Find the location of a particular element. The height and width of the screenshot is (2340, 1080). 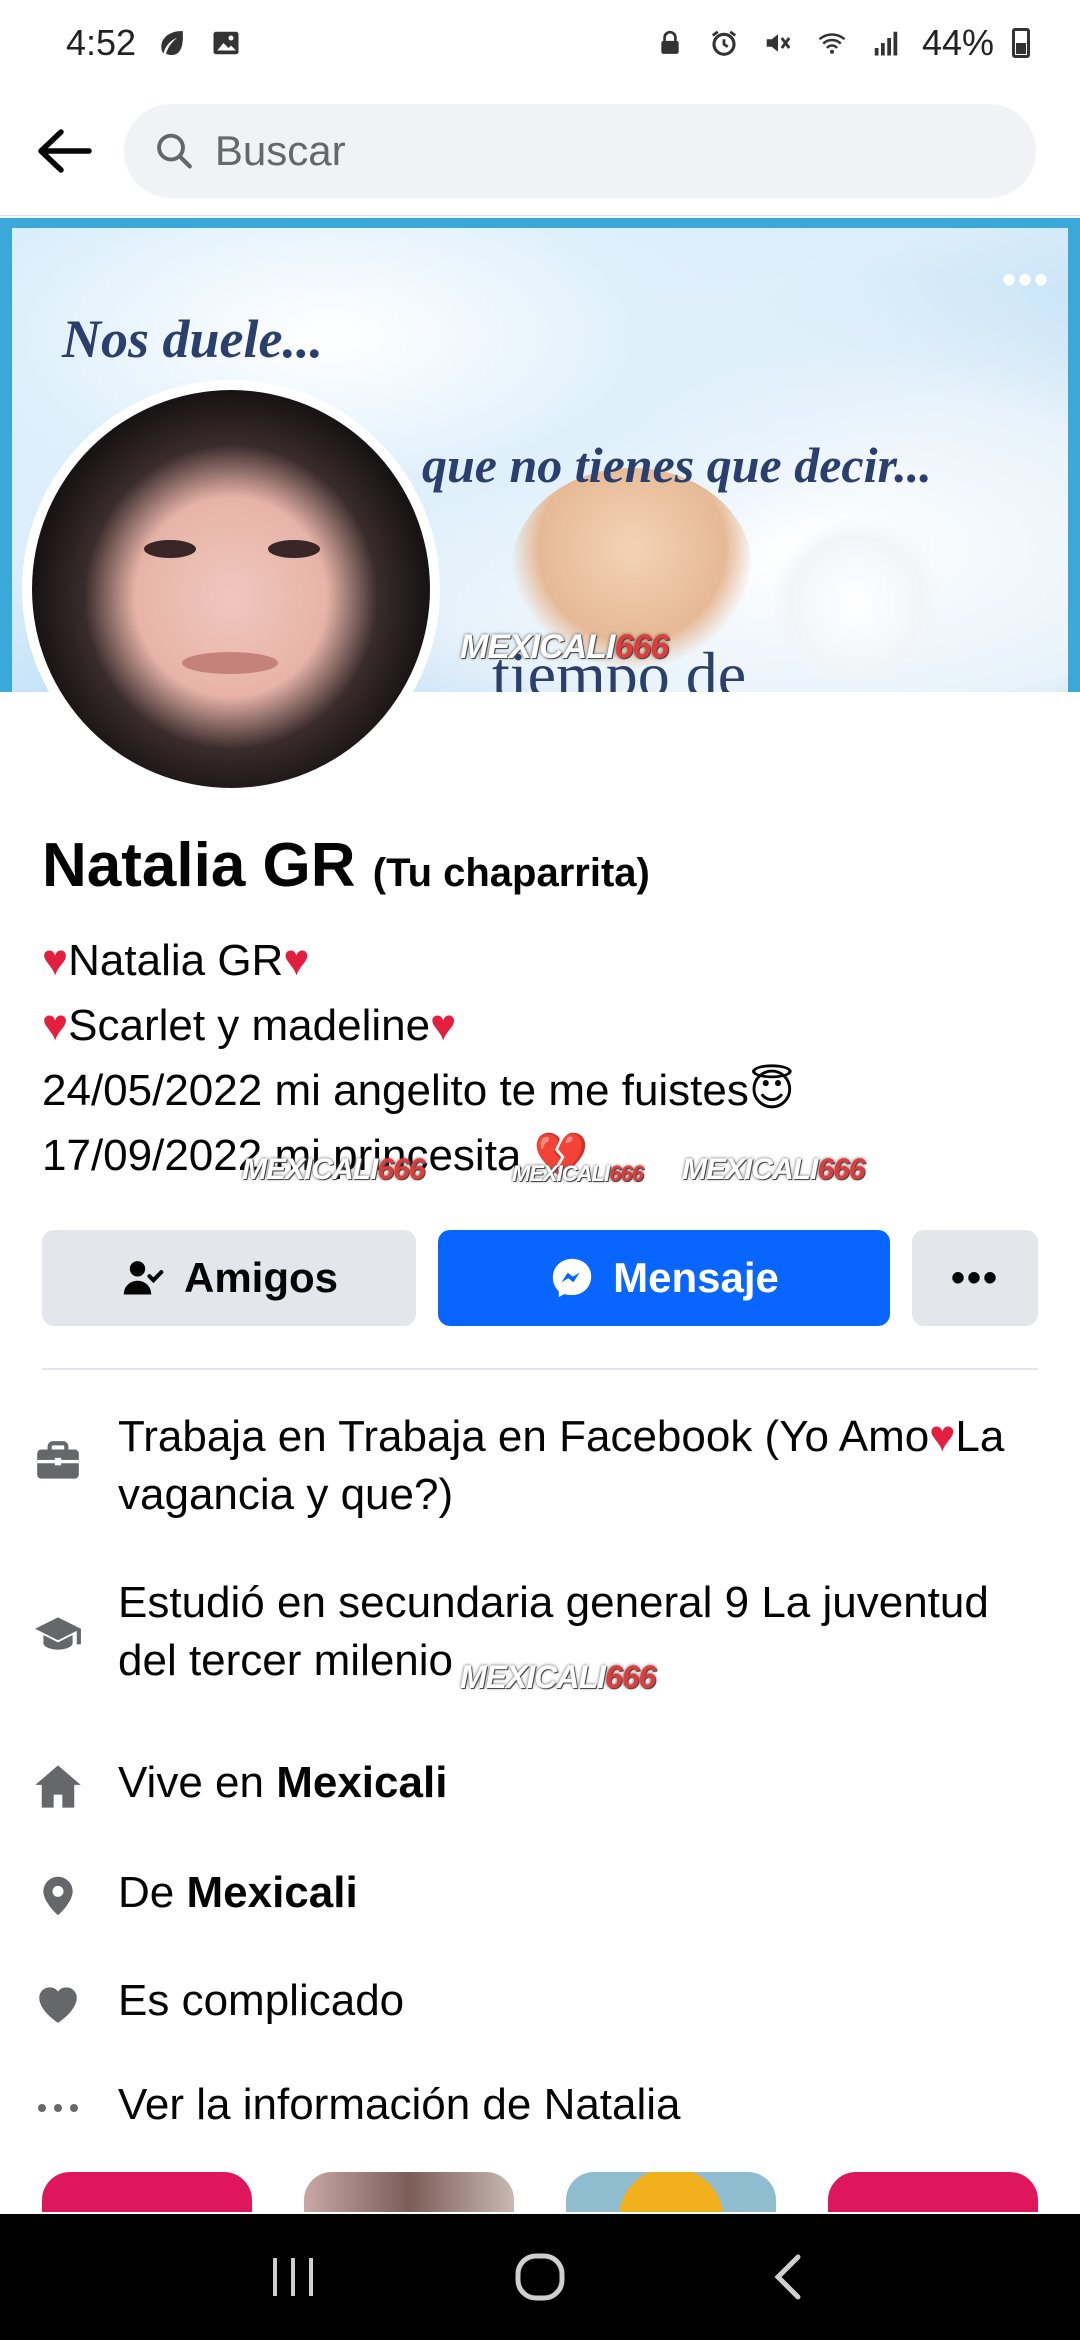

signal-icon is located at coordinates (886, 43).